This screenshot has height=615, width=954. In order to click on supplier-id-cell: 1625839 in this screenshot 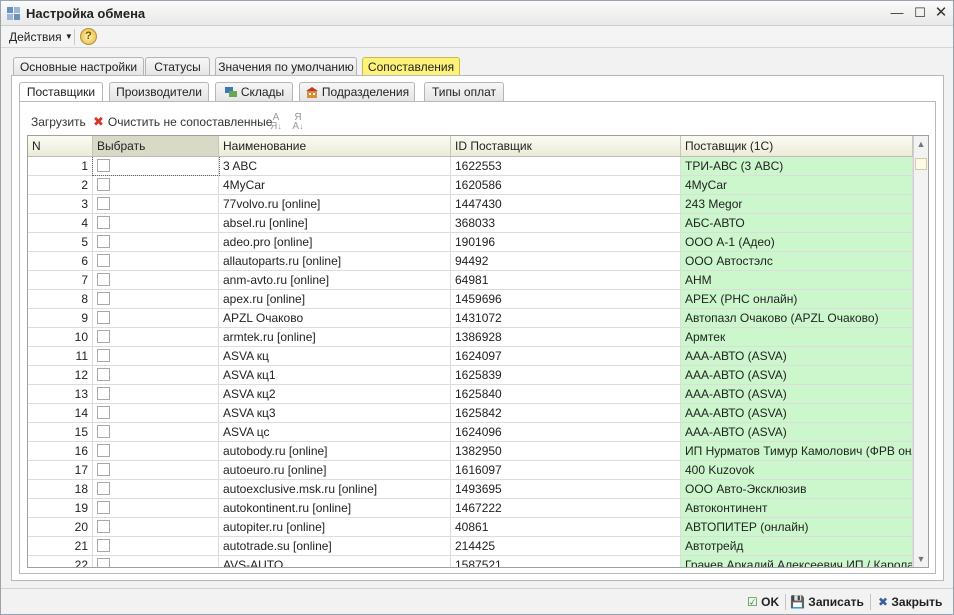, I will do `click(566, 375)`.